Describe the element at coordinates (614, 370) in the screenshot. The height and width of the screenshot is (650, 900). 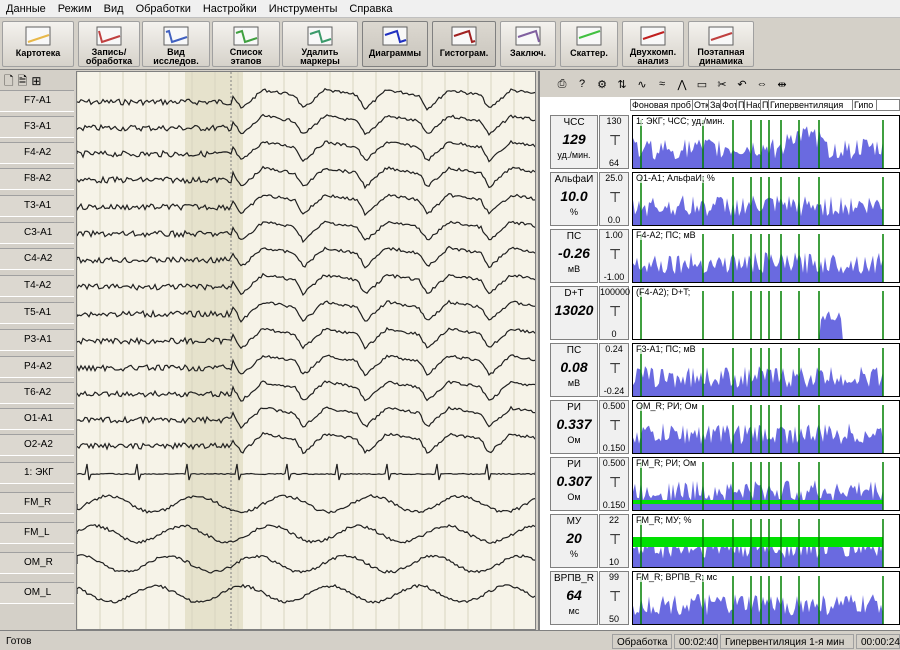
I see `trend-scale: 0.24 ⊤ -0.24` at that location.